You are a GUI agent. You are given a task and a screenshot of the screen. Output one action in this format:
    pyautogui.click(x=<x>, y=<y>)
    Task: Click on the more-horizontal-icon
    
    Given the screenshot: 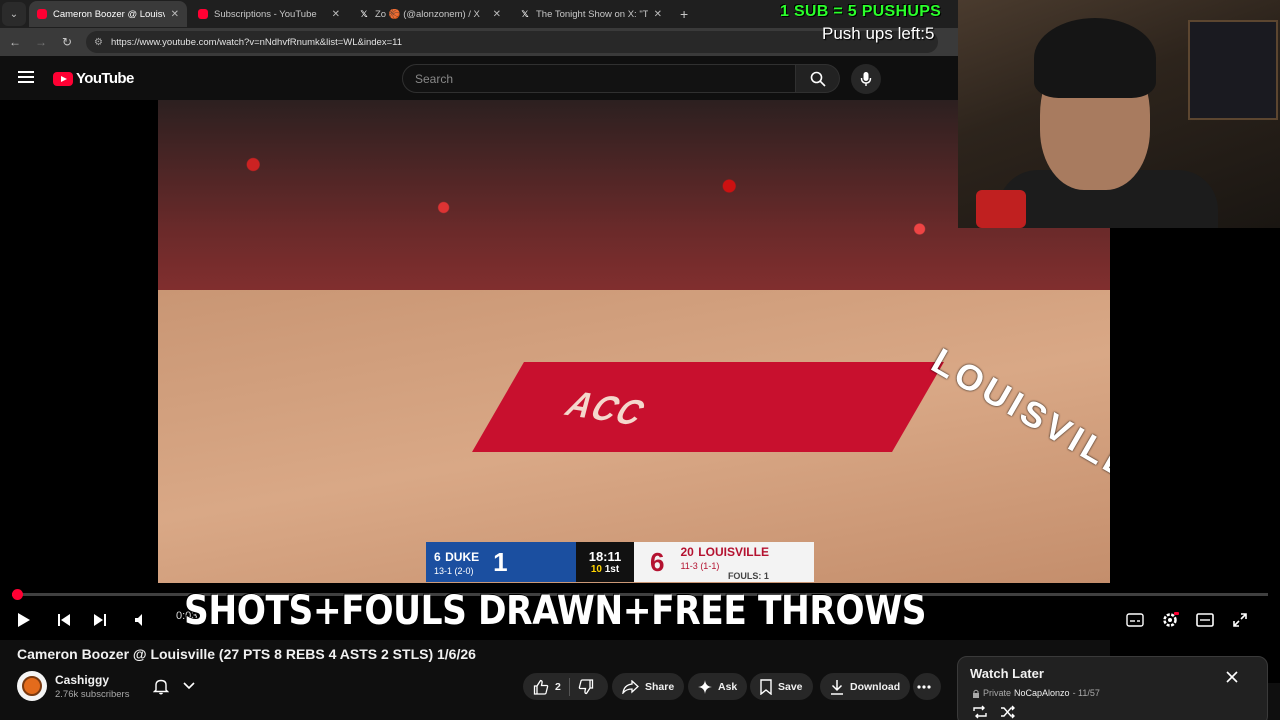 What is the action you would take?
    pyautogui.click(x=924, y=686)
    